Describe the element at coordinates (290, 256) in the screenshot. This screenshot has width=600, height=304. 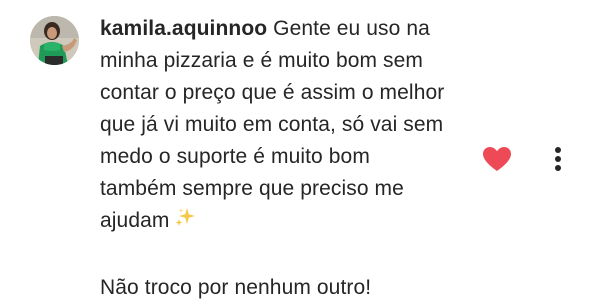
I see `comment-spacer` at that location.